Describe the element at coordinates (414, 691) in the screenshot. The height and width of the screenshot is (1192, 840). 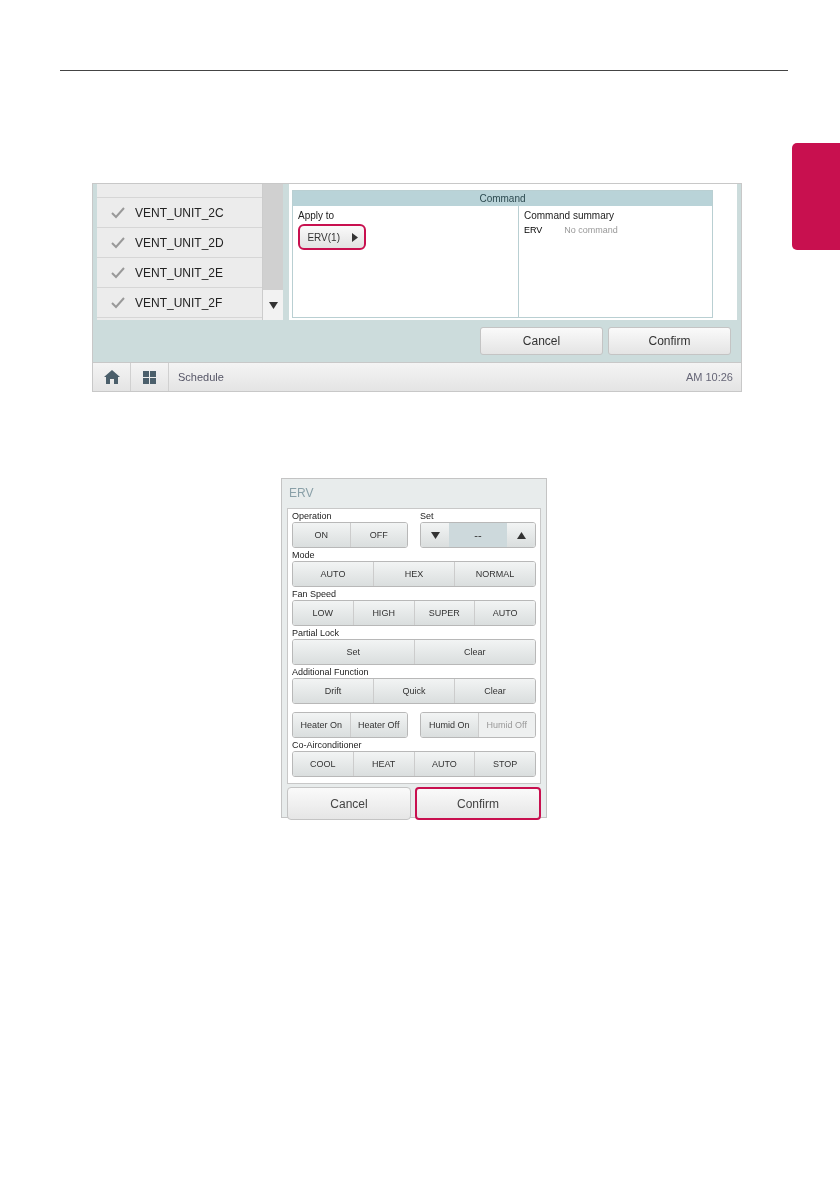
I see `option-button: Quick` at that location.